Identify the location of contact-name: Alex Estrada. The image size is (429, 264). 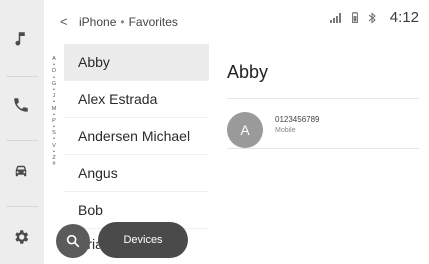
(118, 99).